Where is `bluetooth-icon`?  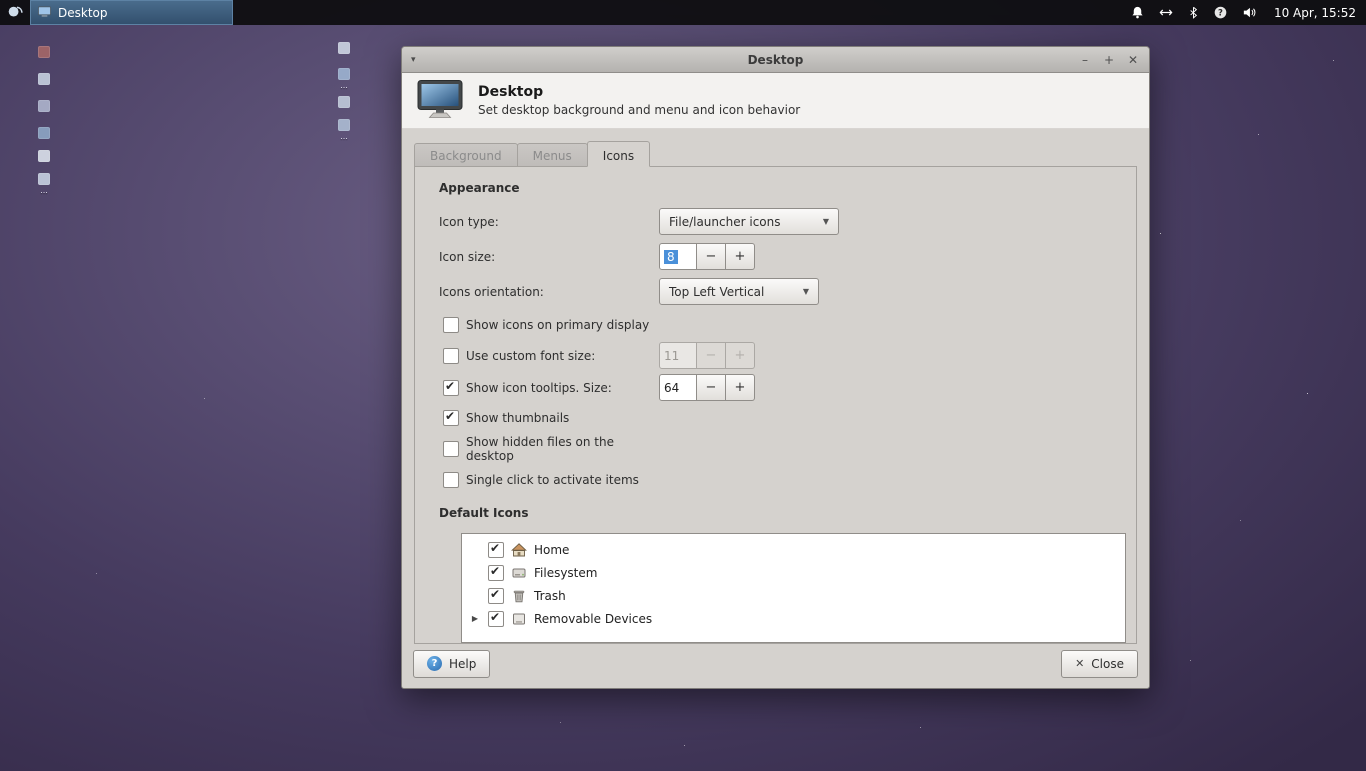 bluetooth-icon is located at coordinates (1193, 12).